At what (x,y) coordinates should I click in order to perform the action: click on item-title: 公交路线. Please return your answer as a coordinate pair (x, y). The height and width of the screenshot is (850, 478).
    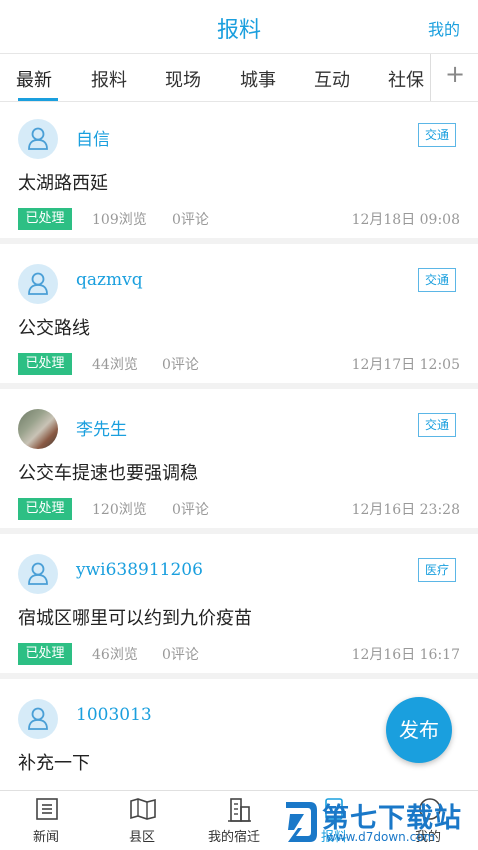
    Looking at the image, I should click on (54, 327).